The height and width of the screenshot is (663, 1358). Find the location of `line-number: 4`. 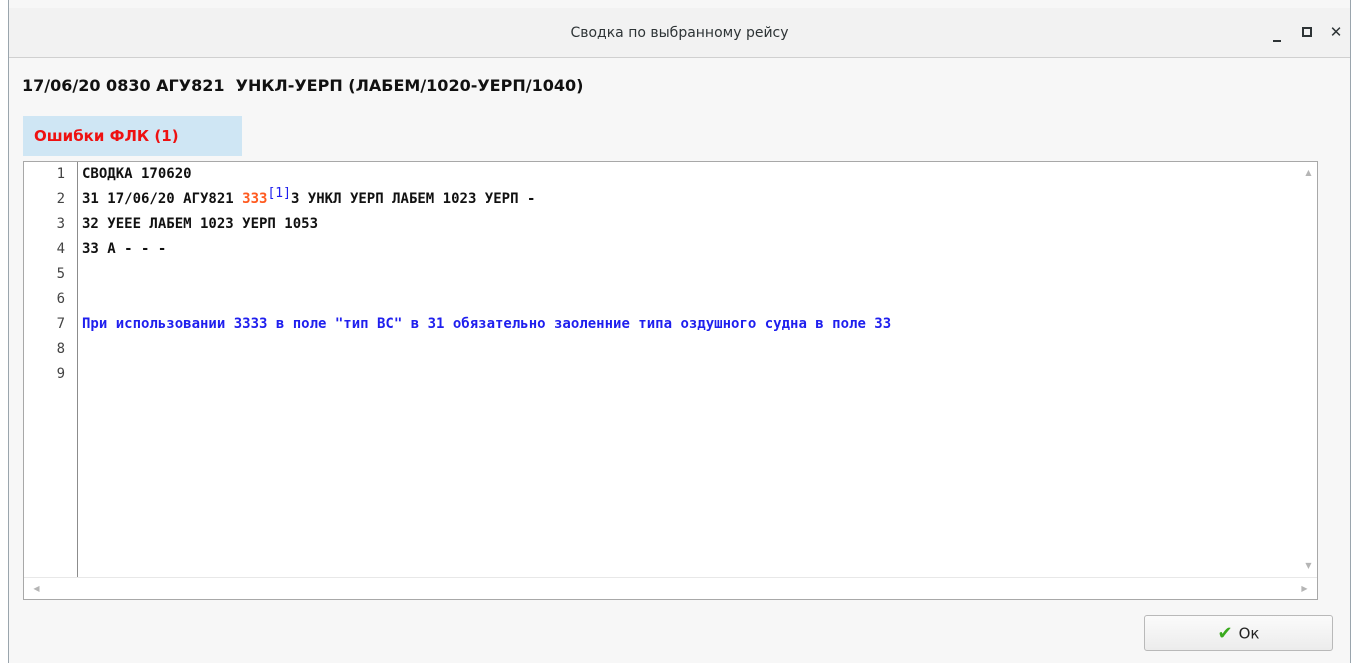

line-number: 4 is located at coordinates (60, 249).